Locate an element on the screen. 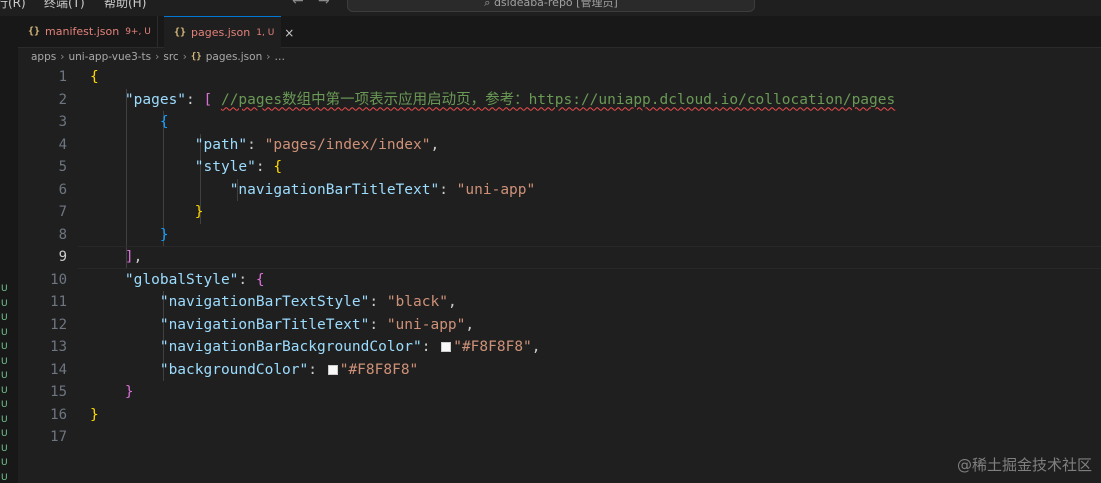  code-line: 14 "backgroundColor": "#F8F8F8" is located at coordinates (559, 370).